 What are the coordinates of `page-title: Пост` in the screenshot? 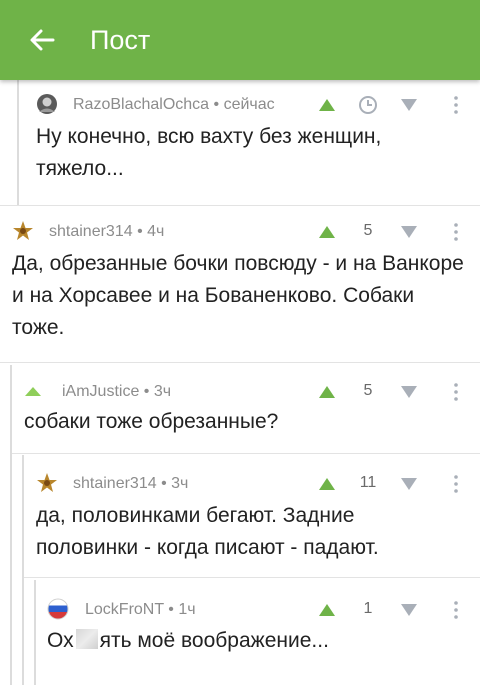 It's located at (120, 40).